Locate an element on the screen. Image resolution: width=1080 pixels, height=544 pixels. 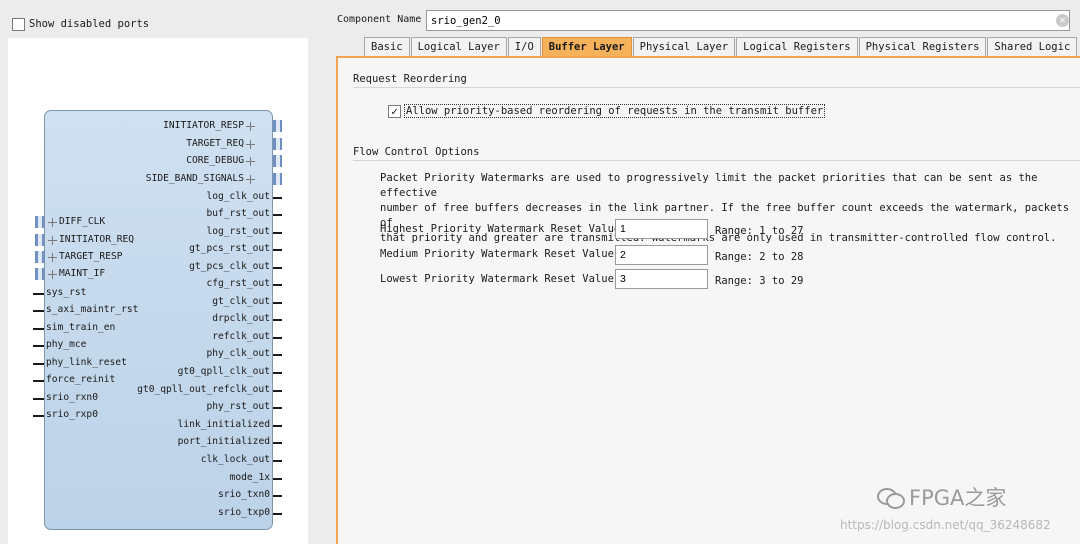
show-disabled-ports-option: Show disabled ports is located at coordinates (80, 24).